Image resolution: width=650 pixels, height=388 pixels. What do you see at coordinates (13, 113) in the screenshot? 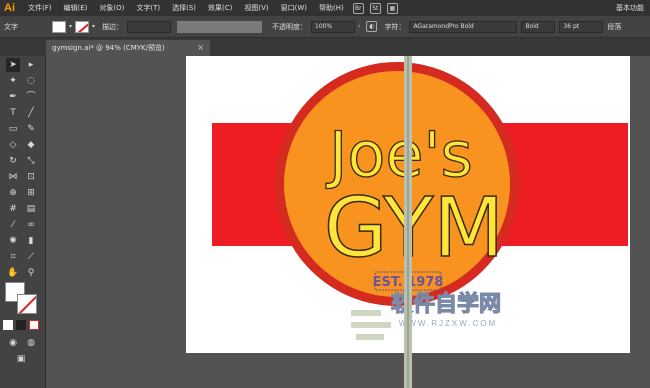
I see `type-tool-icon: T` at bounding box center [13, 113].